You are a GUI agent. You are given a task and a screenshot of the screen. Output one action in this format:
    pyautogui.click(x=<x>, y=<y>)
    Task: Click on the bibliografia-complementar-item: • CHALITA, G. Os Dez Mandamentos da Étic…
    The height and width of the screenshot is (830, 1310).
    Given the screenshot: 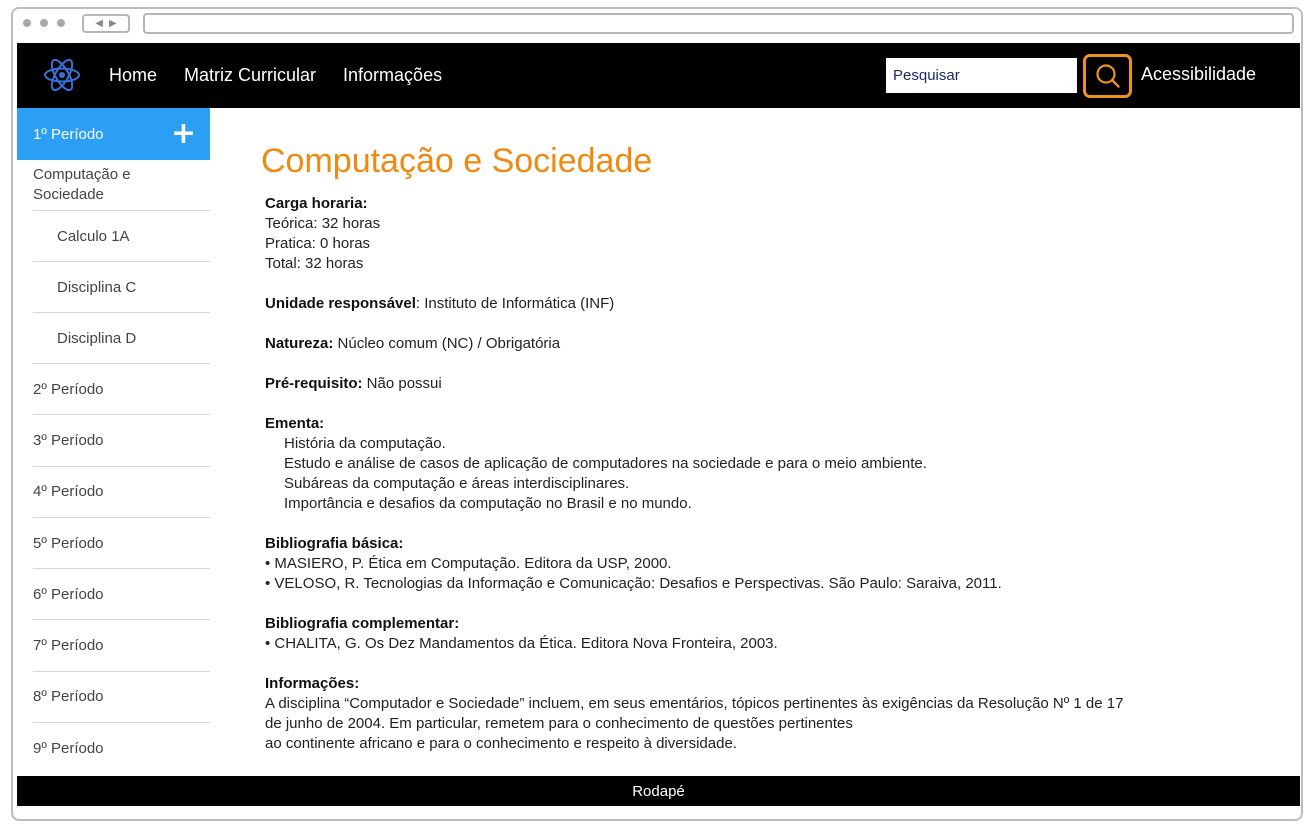 What is the action you would take?
    pyautogui.click(x=521, y=643)
    